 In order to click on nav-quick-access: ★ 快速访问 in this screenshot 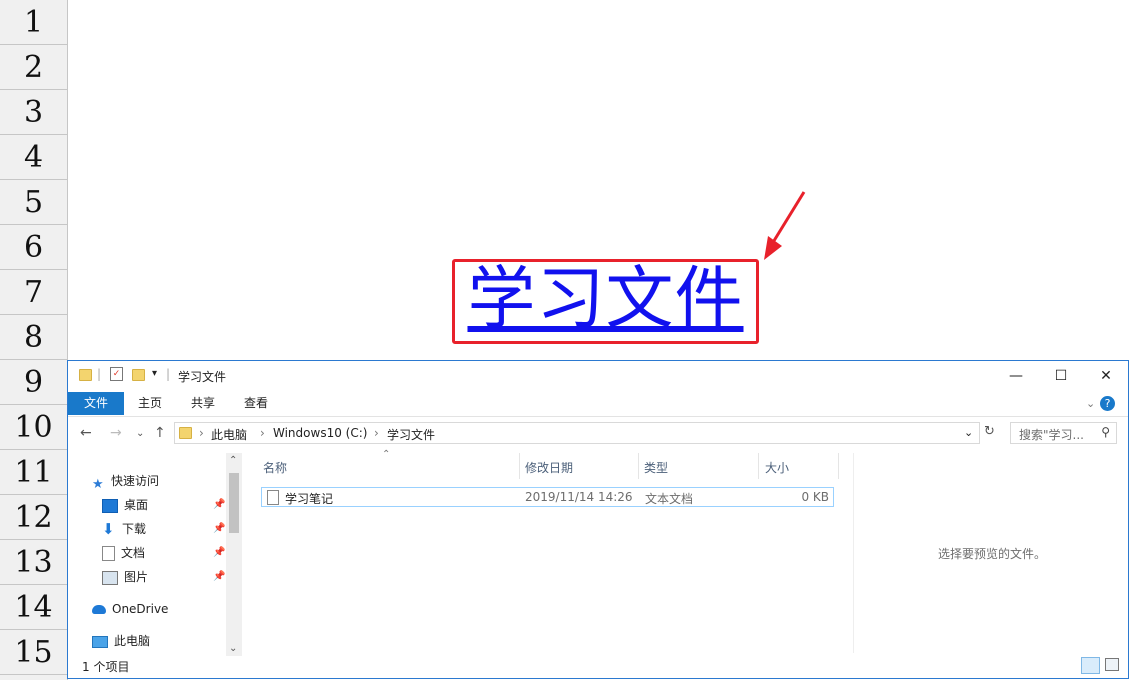, I will do `click(126, 481)`.